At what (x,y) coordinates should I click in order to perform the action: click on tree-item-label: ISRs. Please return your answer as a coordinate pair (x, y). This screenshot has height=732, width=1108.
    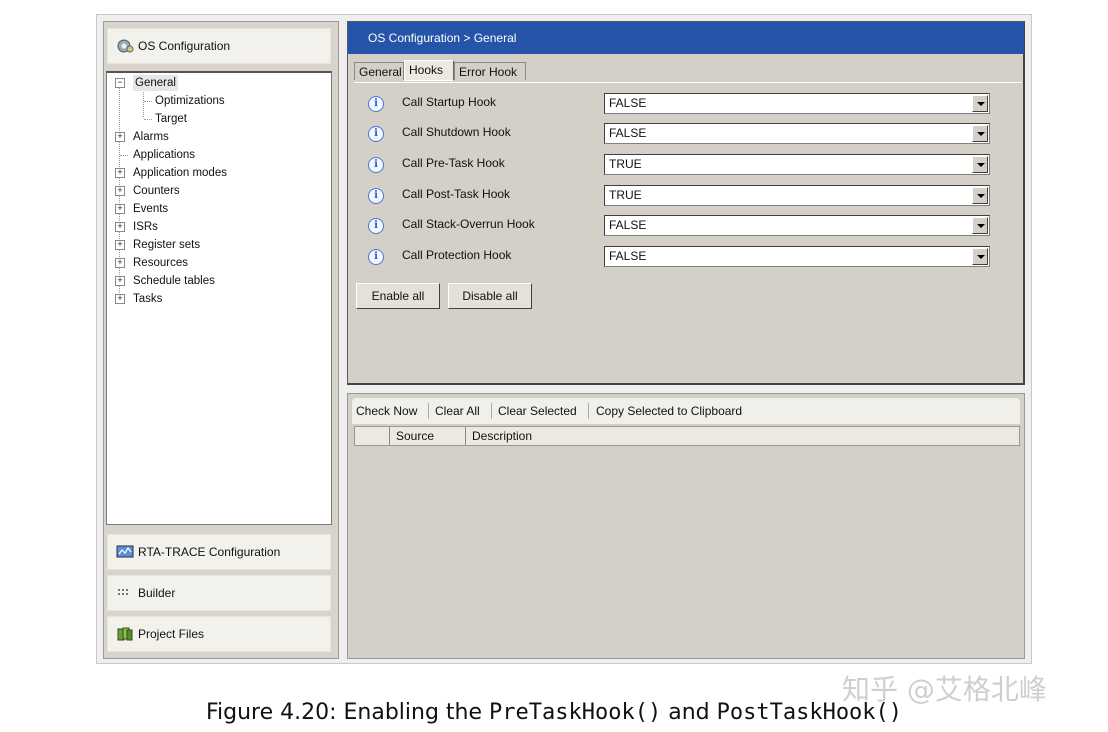
    Looking at the image, I should click on (145, 227).